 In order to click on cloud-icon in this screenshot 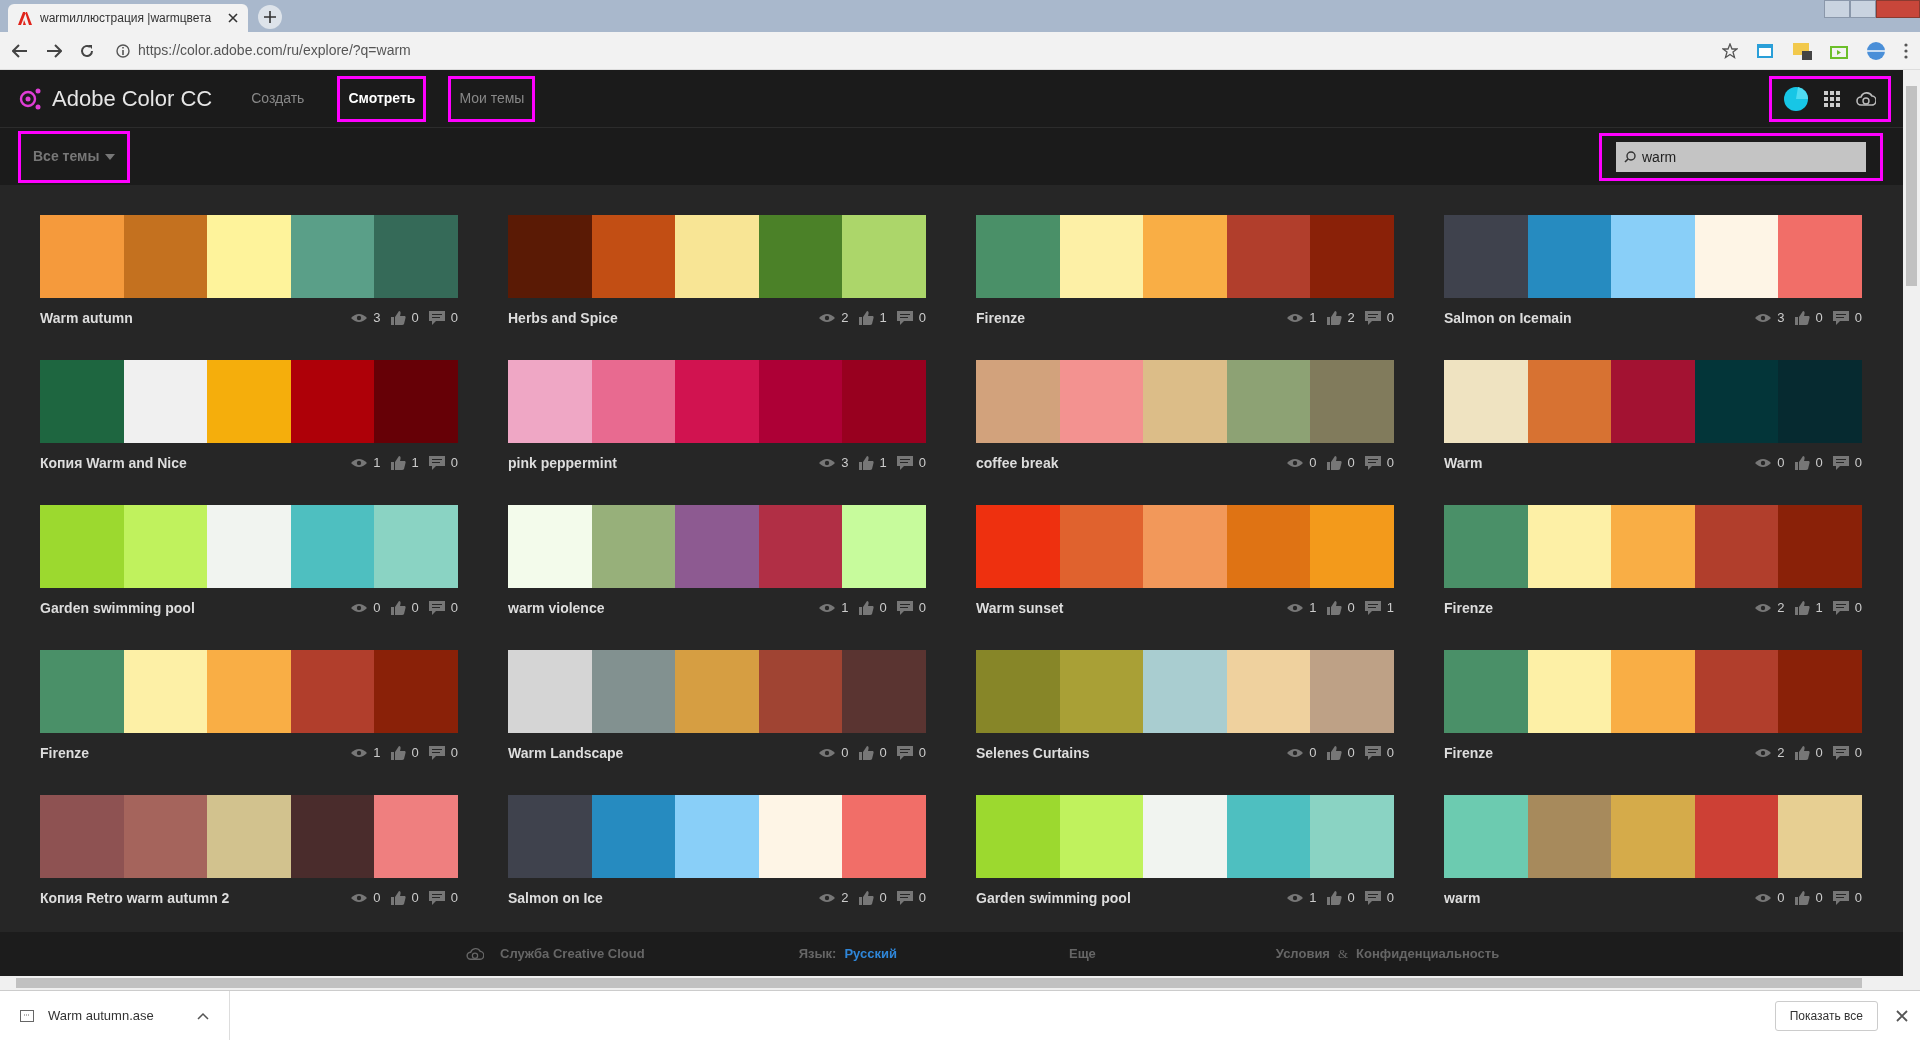, I will do `click(1866, 98)`.